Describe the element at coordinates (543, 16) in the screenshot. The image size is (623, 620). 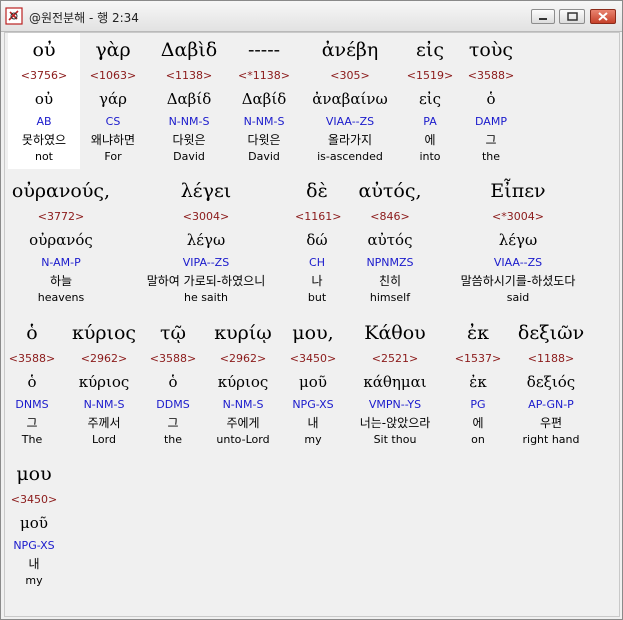
I see `minimize-button` at that location.